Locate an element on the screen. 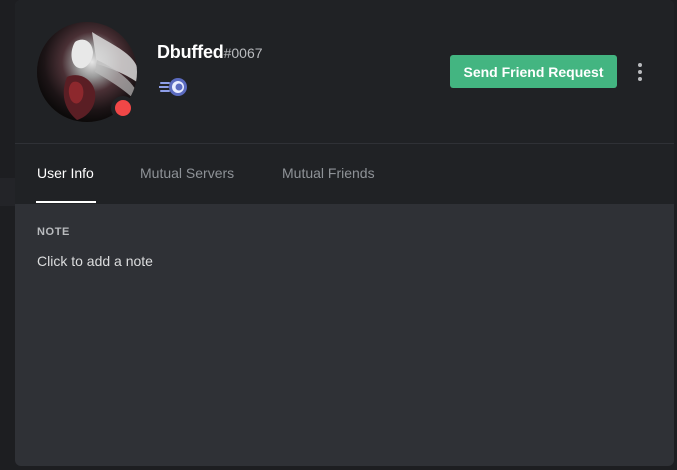 This screenshot has height=470, width=677. status-indicator is located at coordinates (123, 108).